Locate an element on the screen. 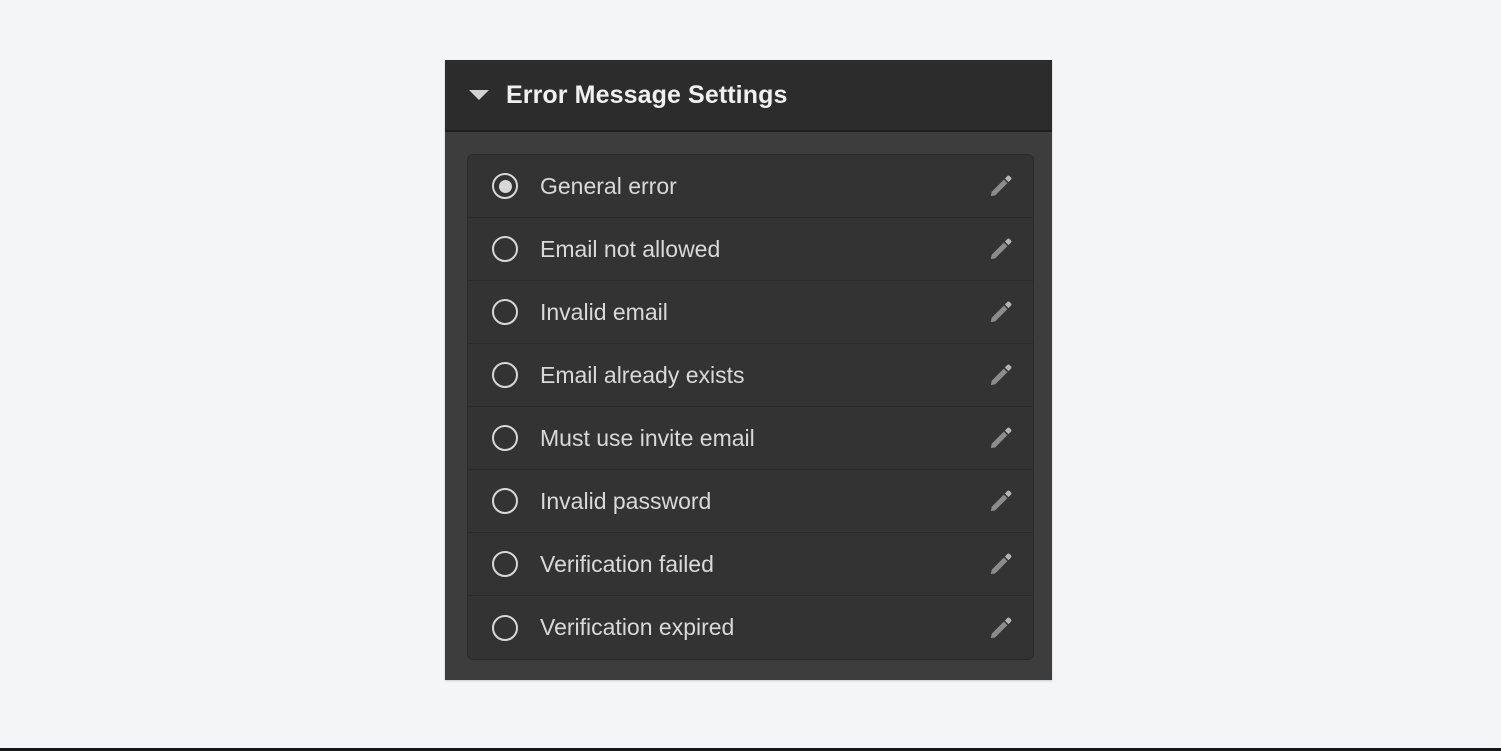 This screenshot has height=751, width=1501. page-title: Error Message Settings is located at coordinates (647, 94).